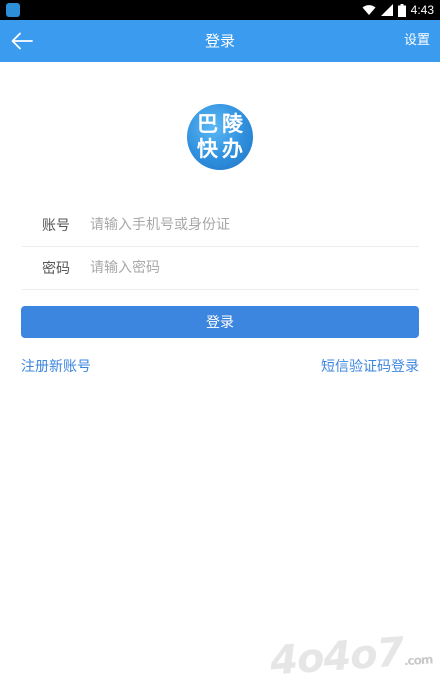  I want to click on status-bar: 4:43, so click(220, 10).